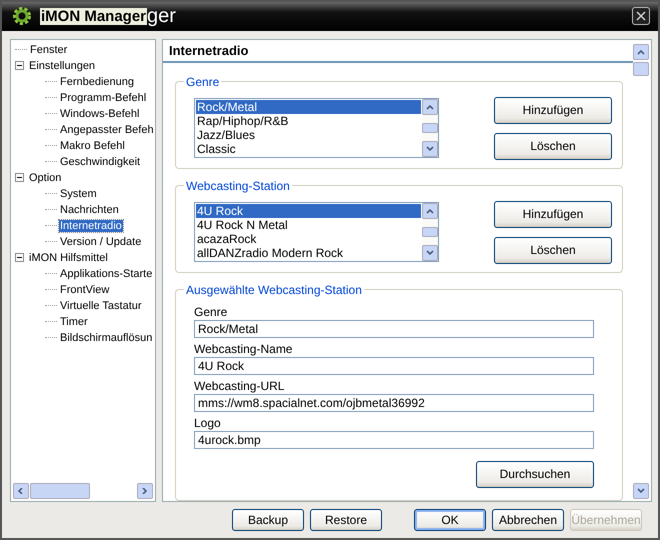  I want to click on arrow-right-icon, so click(145, 491).